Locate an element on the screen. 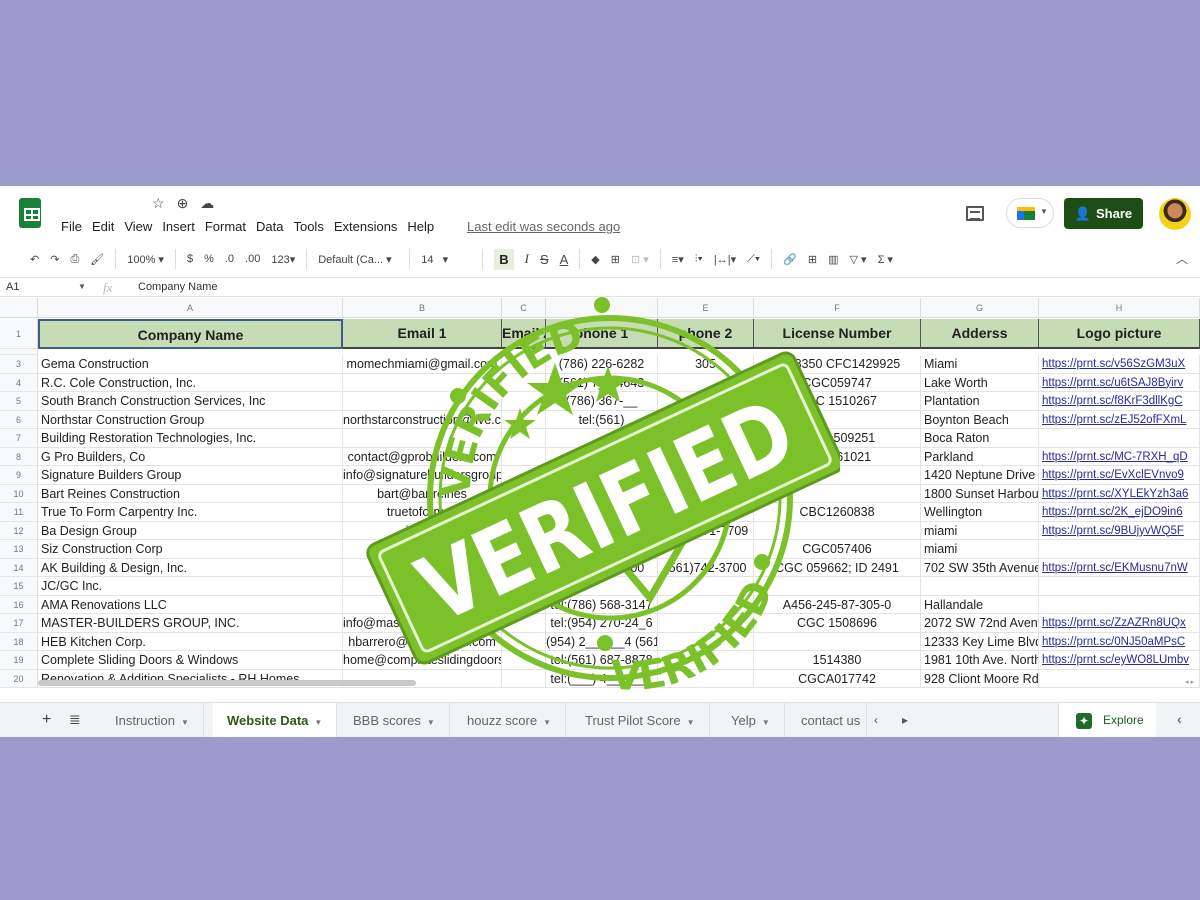 The height and width of the screenshot is (900, 1200). sheet-tab: Website Data ▼ is located at coordinates (275, 720).